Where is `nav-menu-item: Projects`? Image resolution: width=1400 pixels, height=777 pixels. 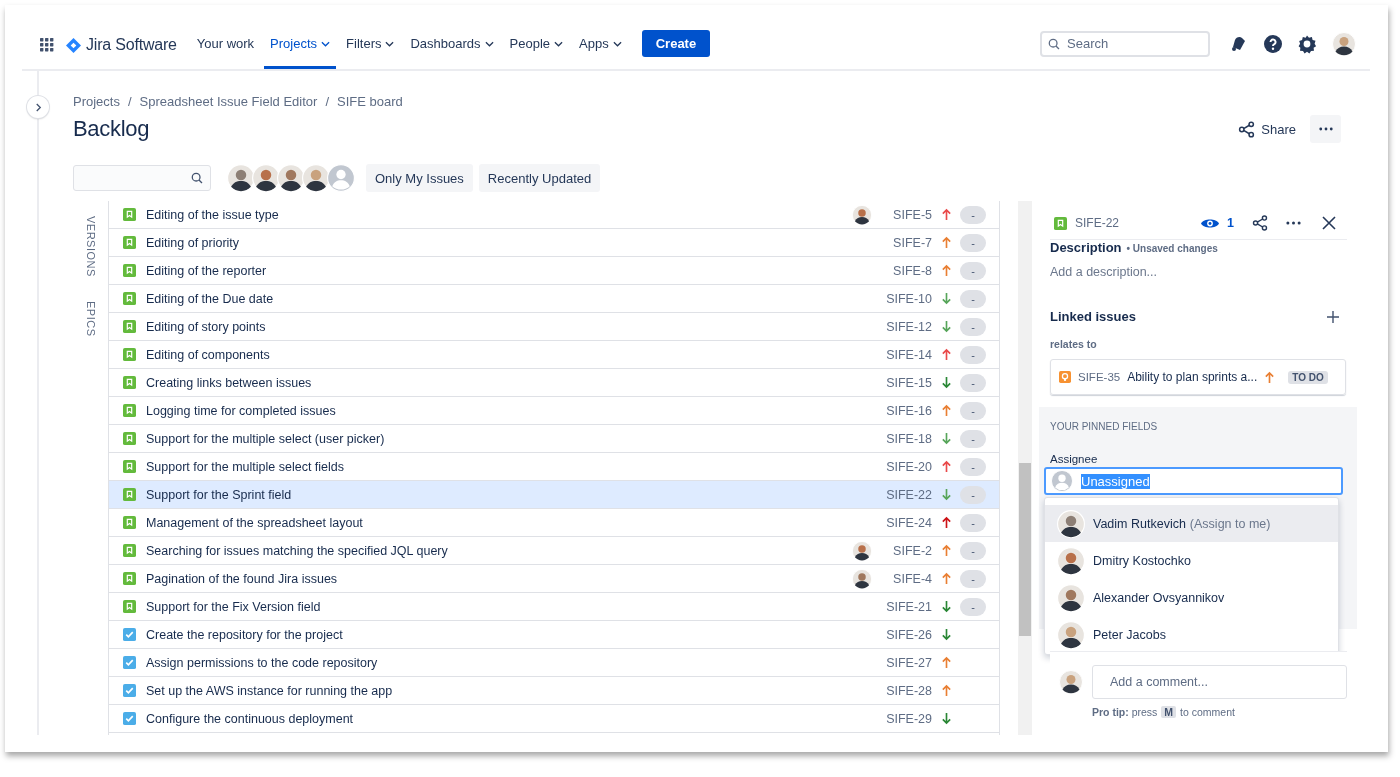 nav-menu-item: Projects is located at coordinates (300, 45).